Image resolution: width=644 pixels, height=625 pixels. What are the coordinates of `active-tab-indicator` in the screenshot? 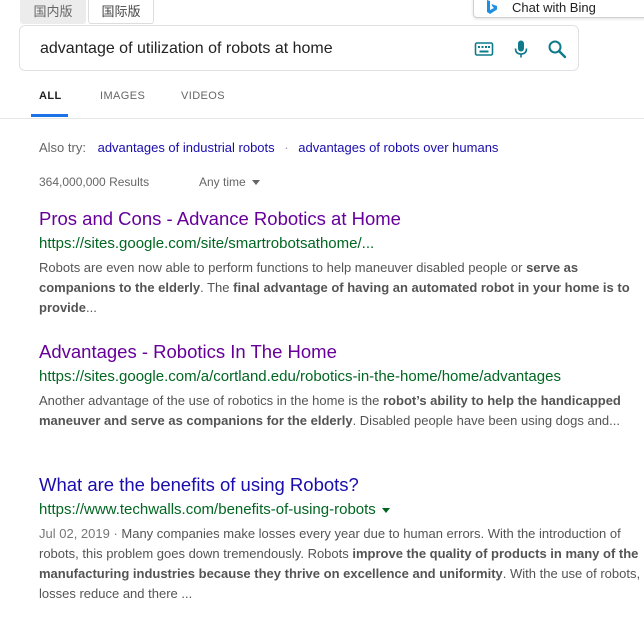 It's located at (49, 115).